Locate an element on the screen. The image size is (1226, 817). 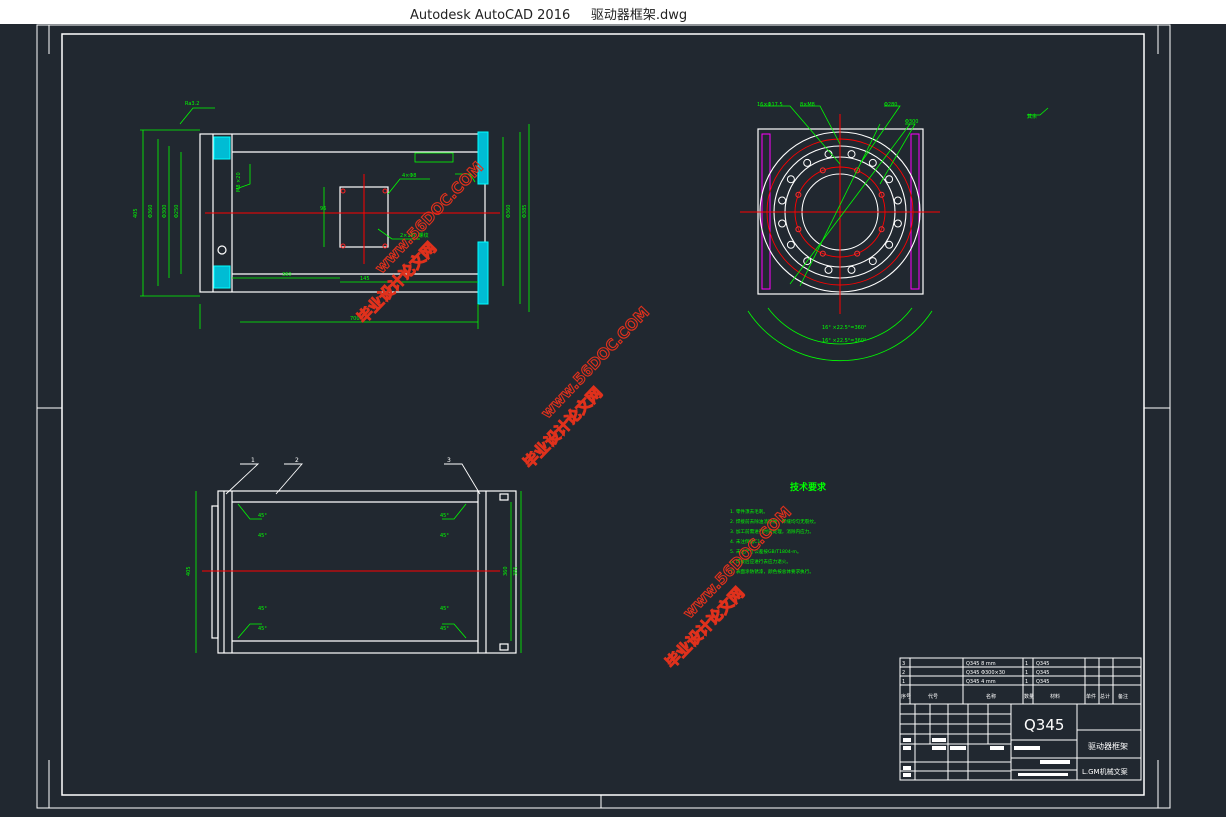
svg-text: 145 is located at coordinates (365, 279).